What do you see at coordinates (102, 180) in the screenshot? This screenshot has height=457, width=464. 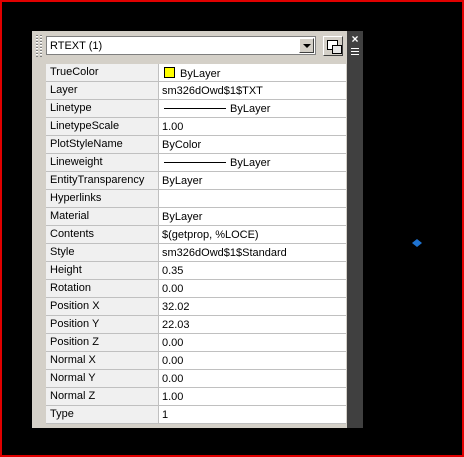 I see `property-name: EntityTransparency` at bounding box center [102, 180].